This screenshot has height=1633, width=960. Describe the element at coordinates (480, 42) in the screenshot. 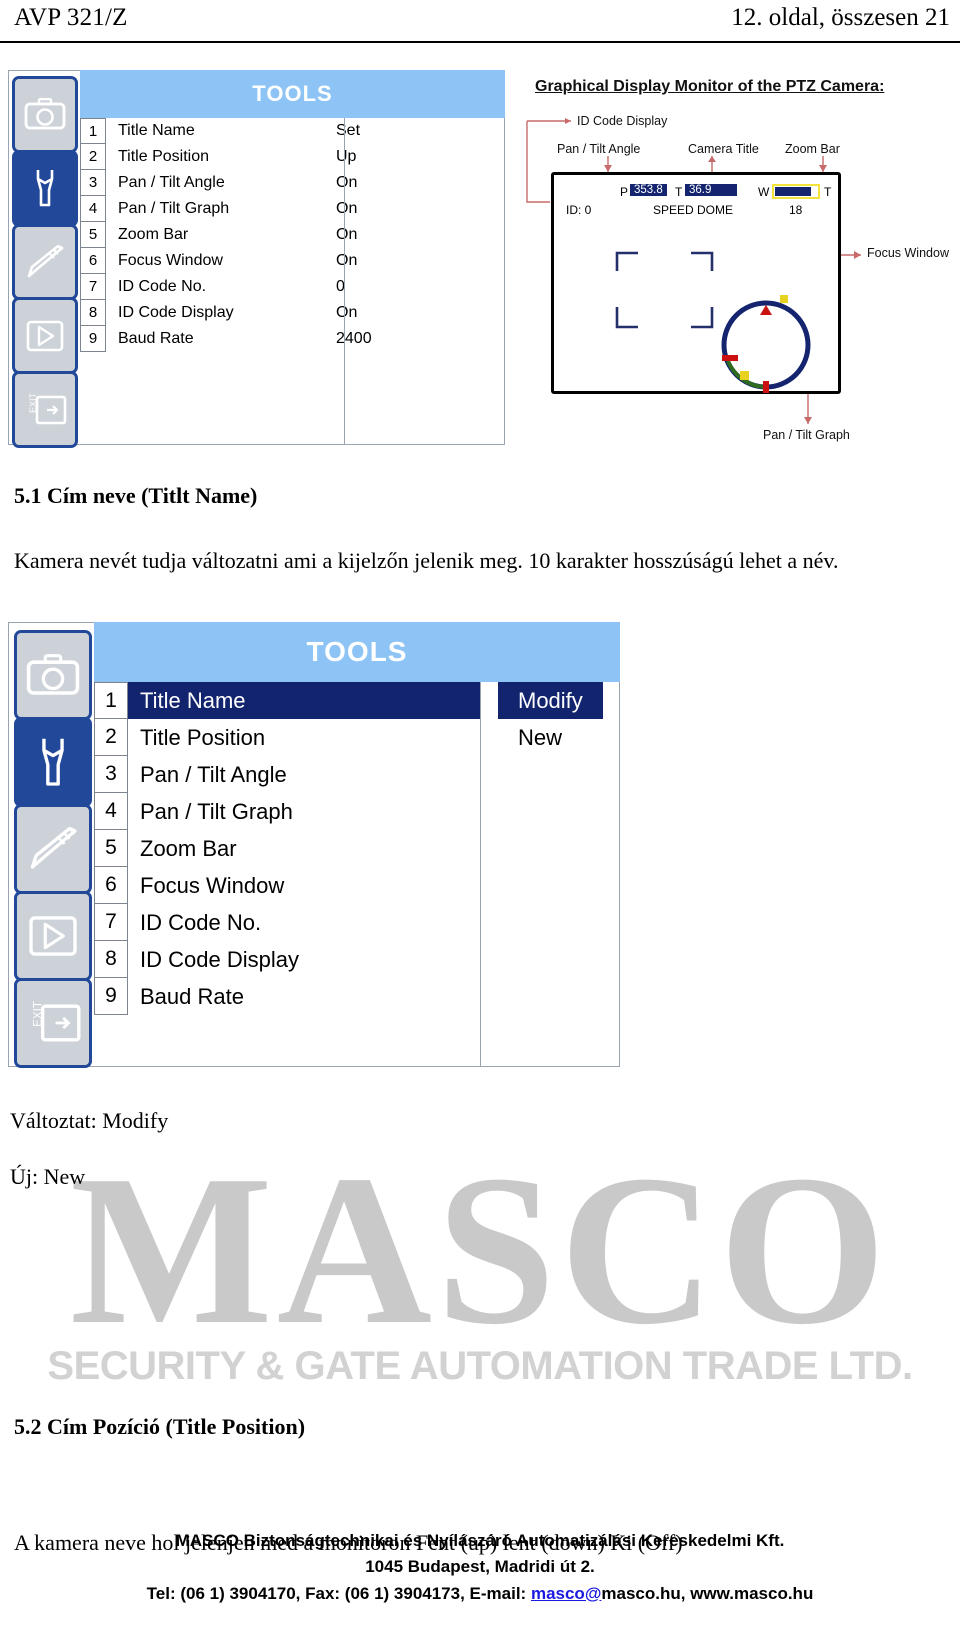

I see `header-divider` at that location.